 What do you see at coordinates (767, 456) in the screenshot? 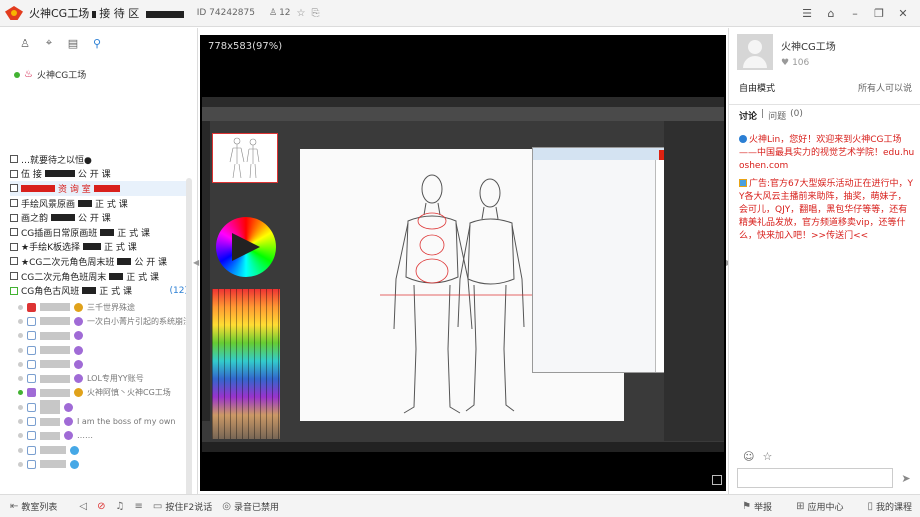
I see `star-icon: ☆` at bounding box center [767, 456].